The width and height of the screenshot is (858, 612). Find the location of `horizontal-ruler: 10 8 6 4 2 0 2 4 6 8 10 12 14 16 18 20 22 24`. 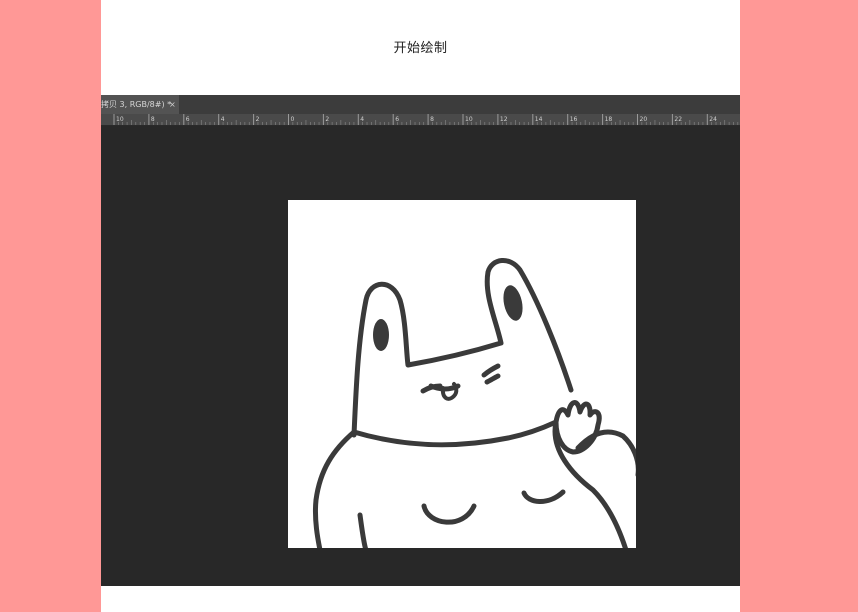

horizontal-ruler: 10 8 6 4 2 0 2 4 6 8 10 12 14 16 18 20 22 24 is located at coordinates (420, 120).